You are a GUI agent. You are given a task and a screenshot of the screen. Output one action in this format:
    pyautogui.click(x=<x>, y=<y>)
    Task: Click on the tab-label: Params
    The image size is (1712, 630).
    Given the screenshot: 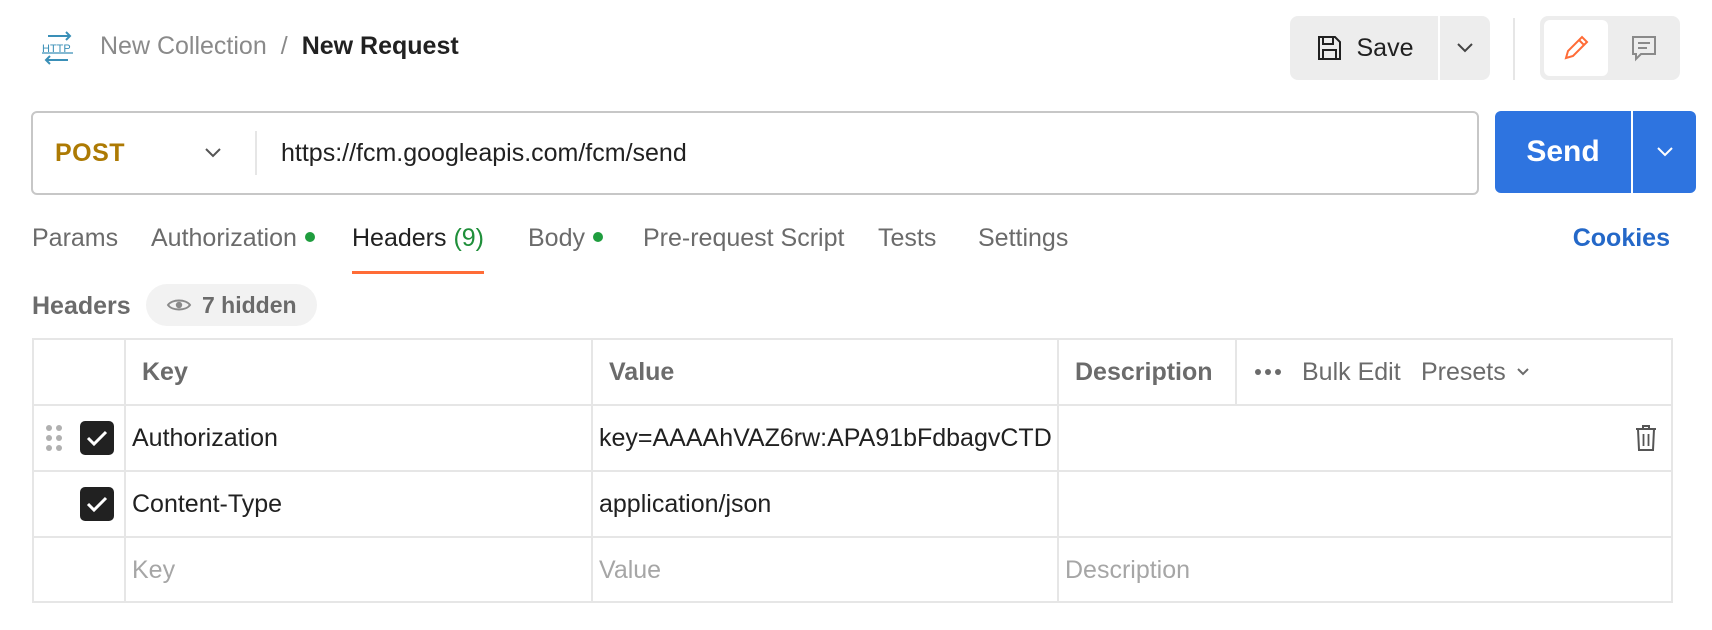 What is the action you would take?
    pyautogui.click(x=75, y=238)
    